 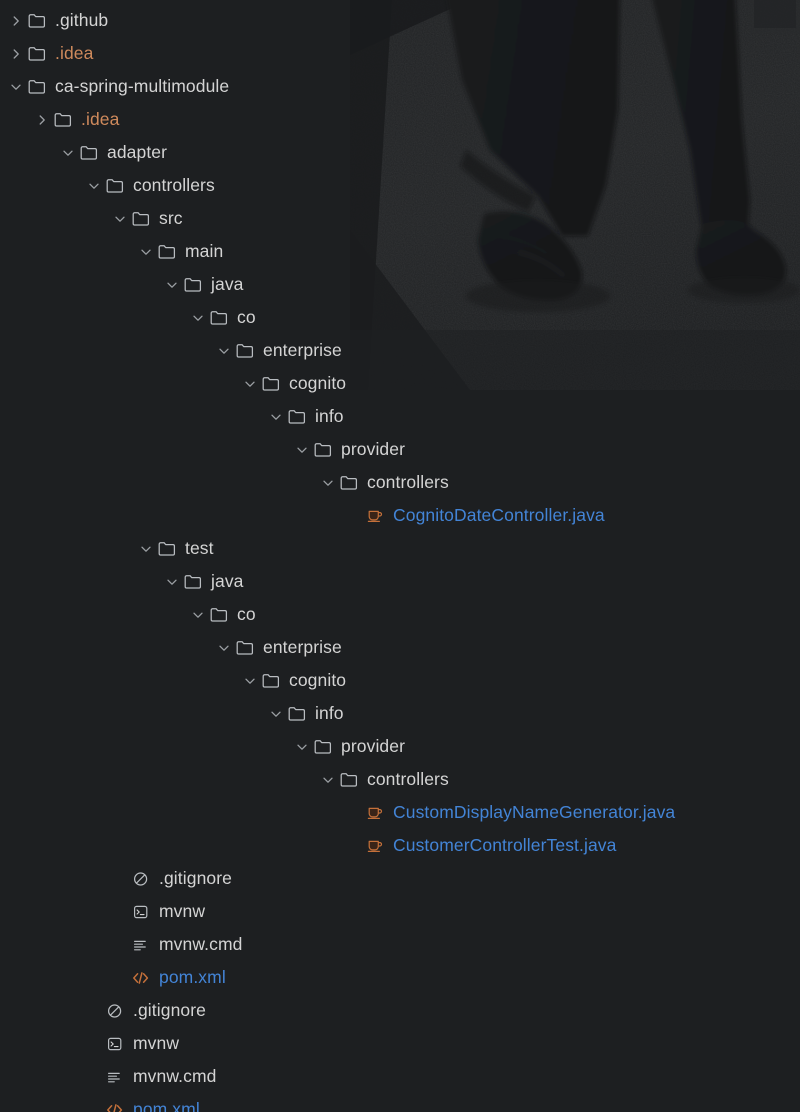 I want to click on tree-item-label: .idea, so click(x=100, y=119).